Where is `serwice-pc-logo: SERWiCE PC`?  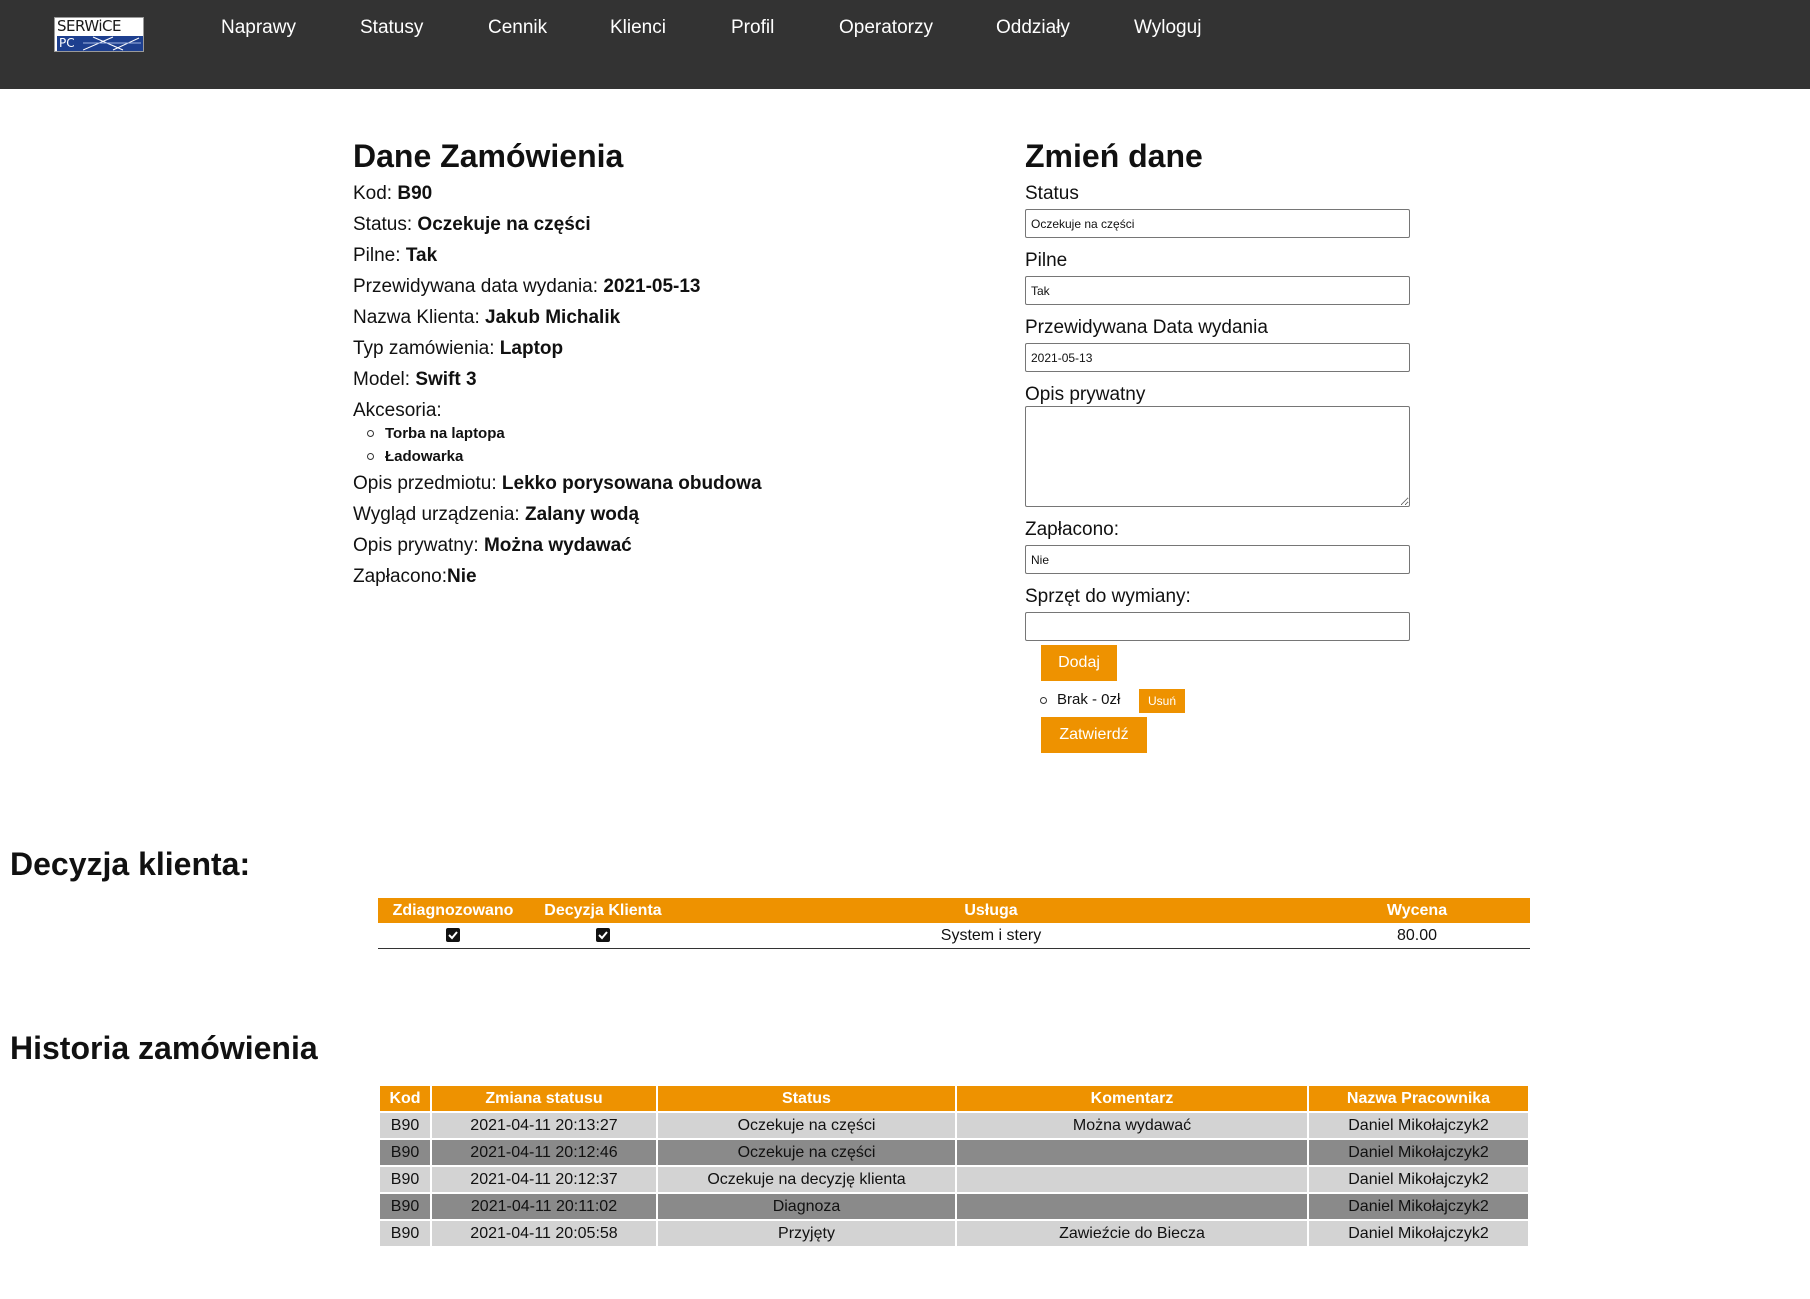 serwice-pc-logo: SERWiCE PC is located at coordinates (99, 34).